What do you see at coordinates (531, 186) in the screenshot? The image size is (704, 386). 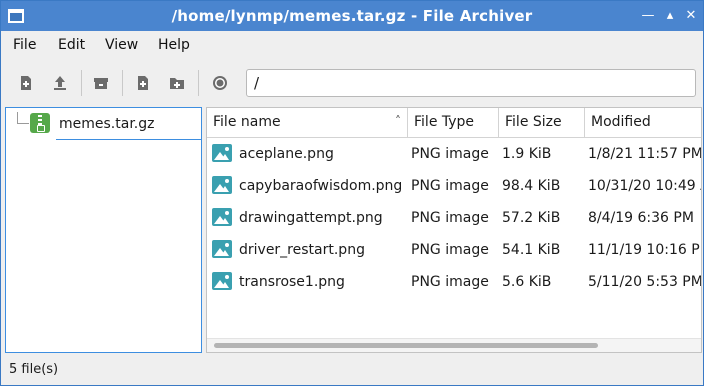 I see `file-size: 98.4 KiB` at bounding box center [531, 186].